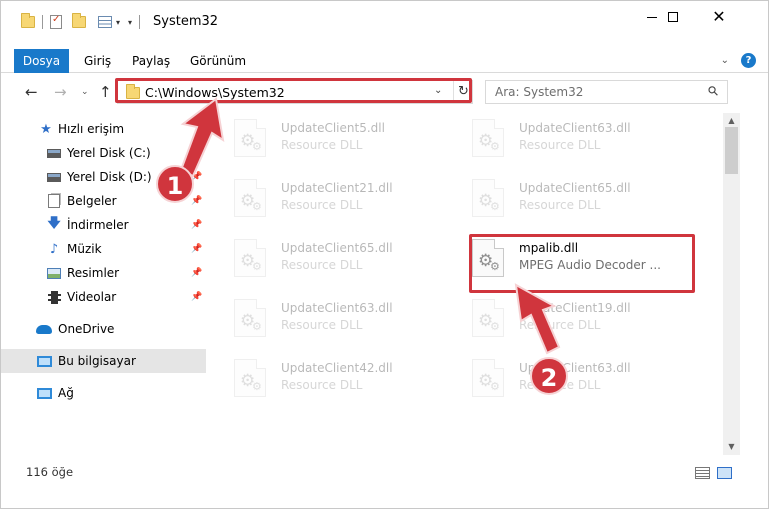  I want to click on file-name: UpdateClient63.dll, so click(337, 308).